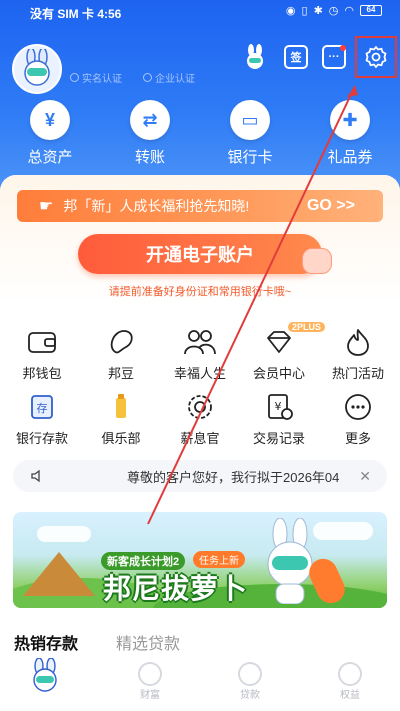 Image resolution: width=400 pixels, height=711 pixels. What do you see at coordinates (42, 342) in the screenshot?
I see `wallet-icon` at bounding box center [42, 342].